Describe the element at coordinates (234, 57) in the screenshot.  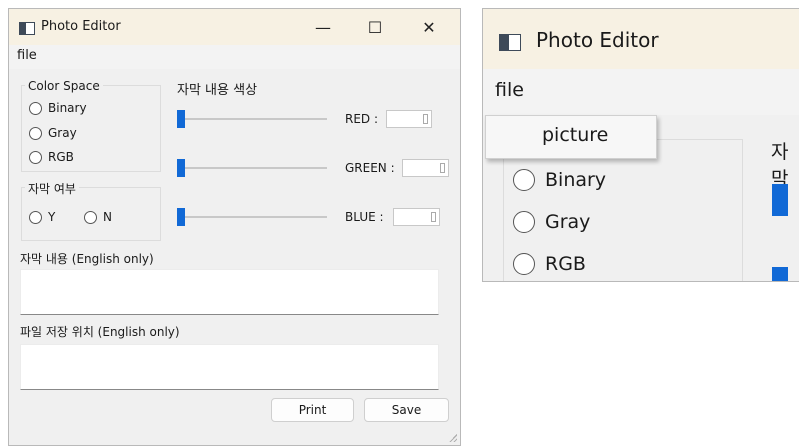
I see `menu-bar: file` at that location.